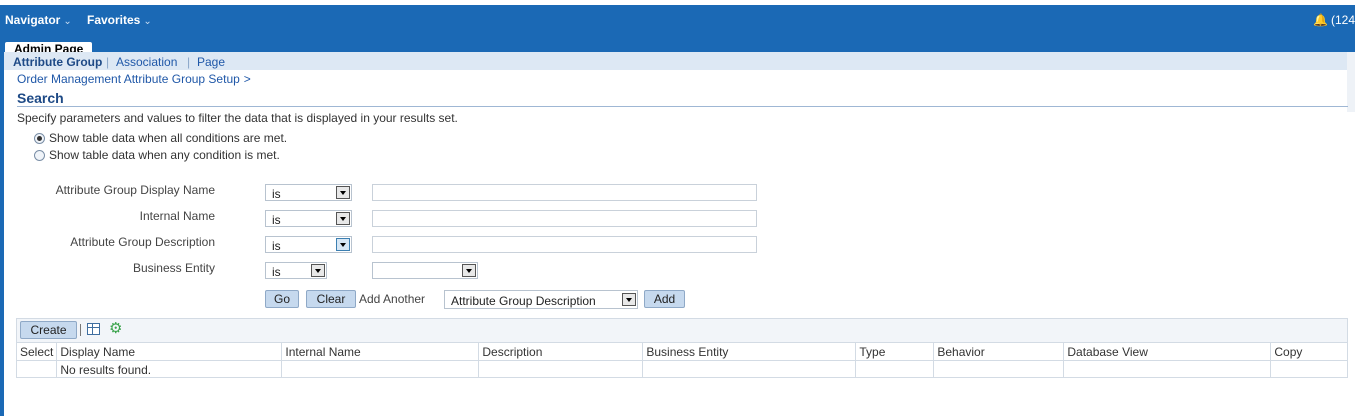 This screenshot has height=416, width=1355. What do you see at coordinates (308, 218) in the screenshot?
I see `operator-select-internal-name: is` at bounding box center [308, 218].